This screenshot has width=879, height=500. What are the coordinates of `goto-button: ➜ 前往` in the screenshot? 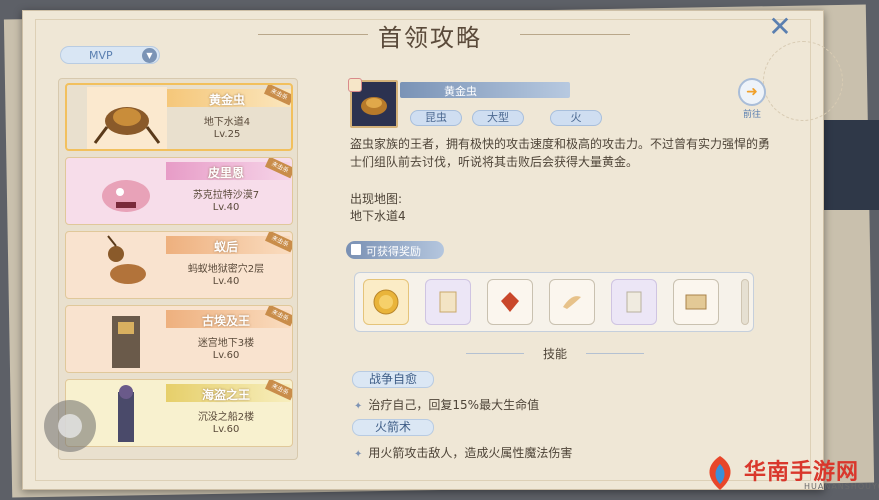 It's located at (752, 99).